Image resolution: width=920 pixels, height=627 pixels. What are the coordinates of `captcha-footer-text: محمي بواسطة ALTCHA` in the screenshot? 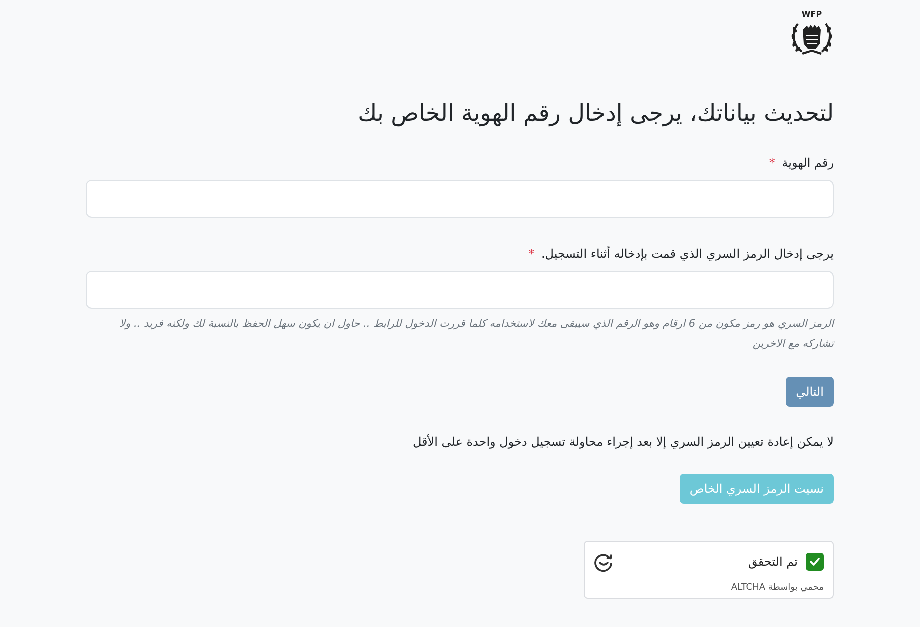 It's located at (777, 588).